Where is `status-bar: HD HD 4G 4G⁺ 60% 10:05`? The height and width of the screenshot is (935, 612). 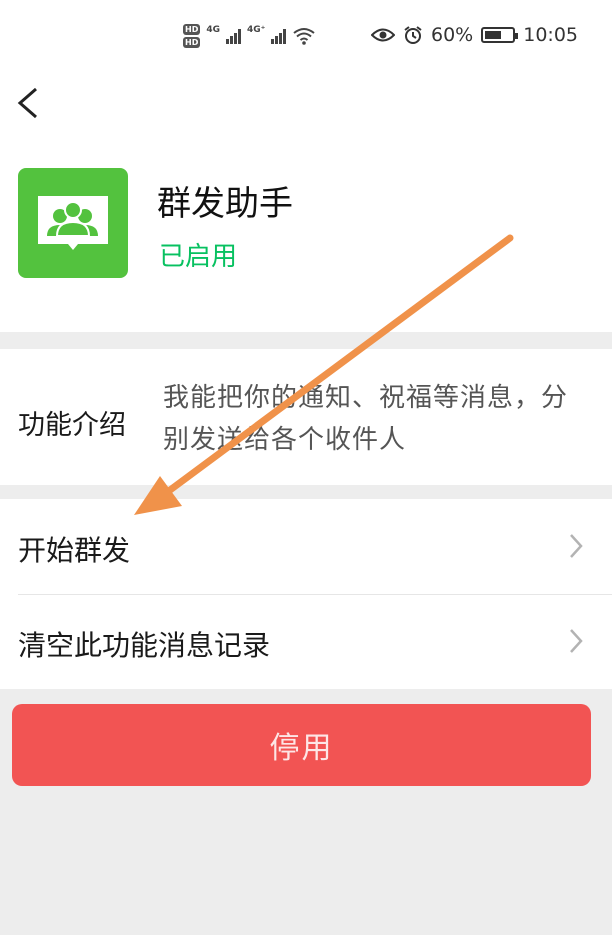 status-bar: HD HD 4G 4G⁺ 60% 10:05 is located at coordinates (306, 35).